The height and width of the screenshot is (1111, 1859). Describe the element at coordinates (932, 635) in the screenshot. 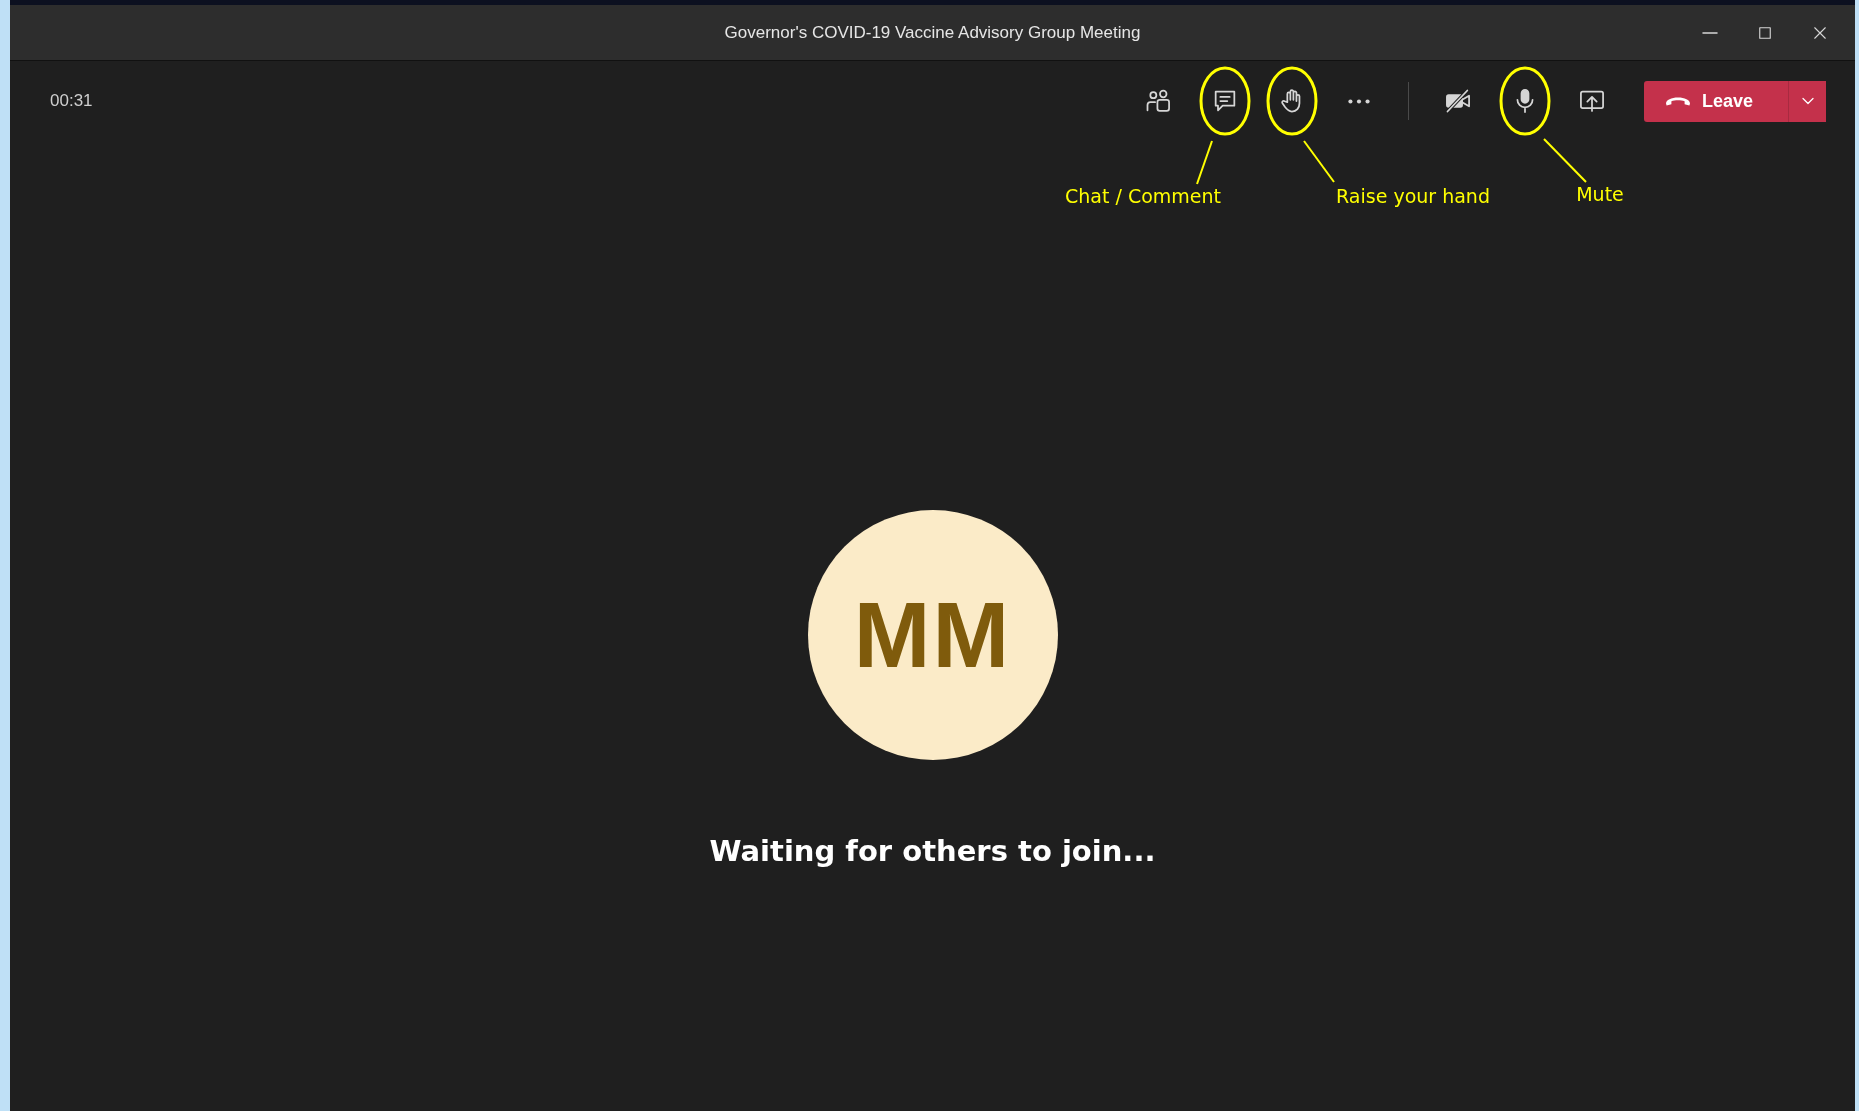

I see `avatar-initials: MM` at that location.